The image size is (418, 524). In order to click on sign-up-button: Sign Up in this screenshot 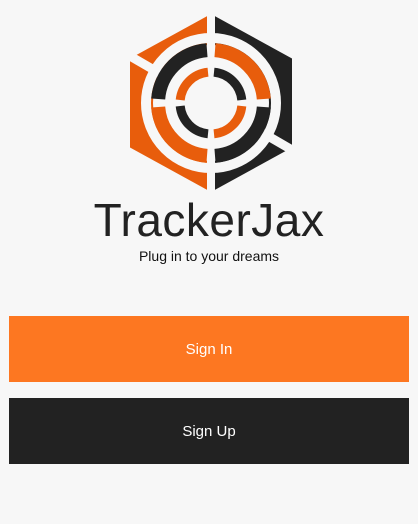, I will do `click(209, 431)`.